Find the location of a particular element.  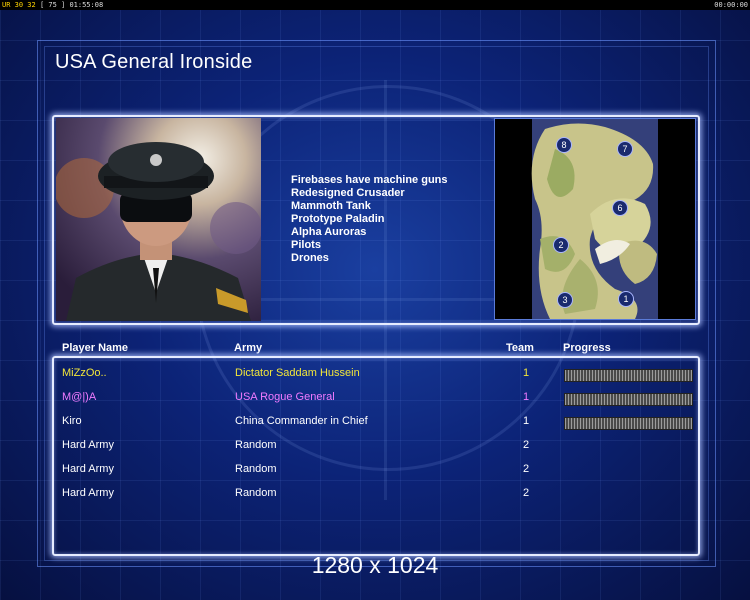

feature-item: Drones is located at coordinates (310, 258).